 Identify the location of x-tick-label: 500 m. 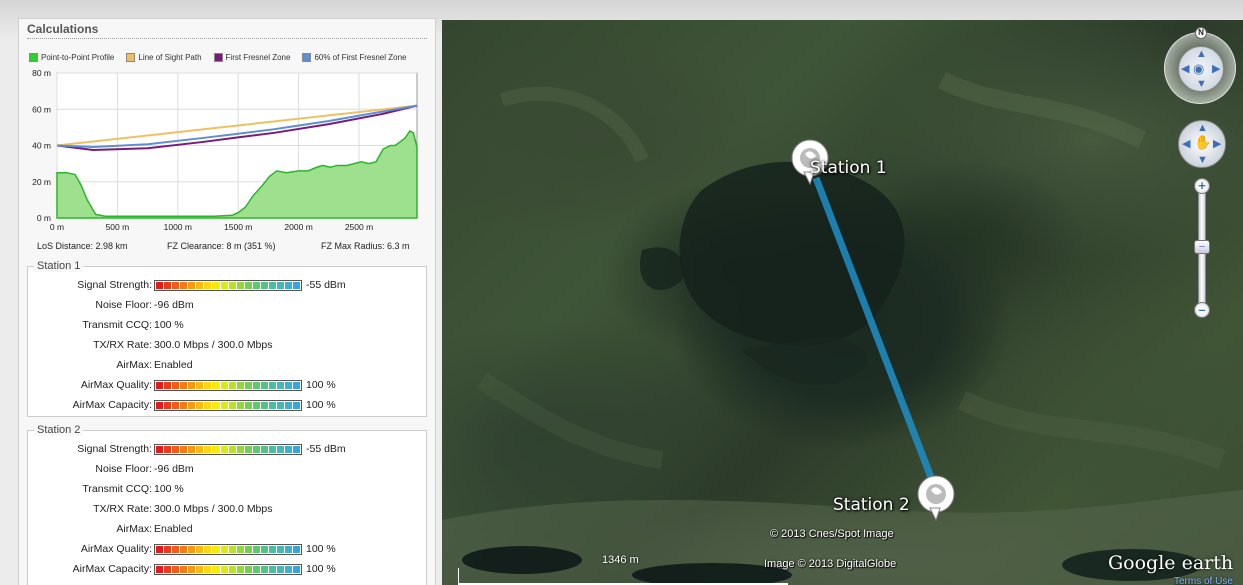
(118, 227).